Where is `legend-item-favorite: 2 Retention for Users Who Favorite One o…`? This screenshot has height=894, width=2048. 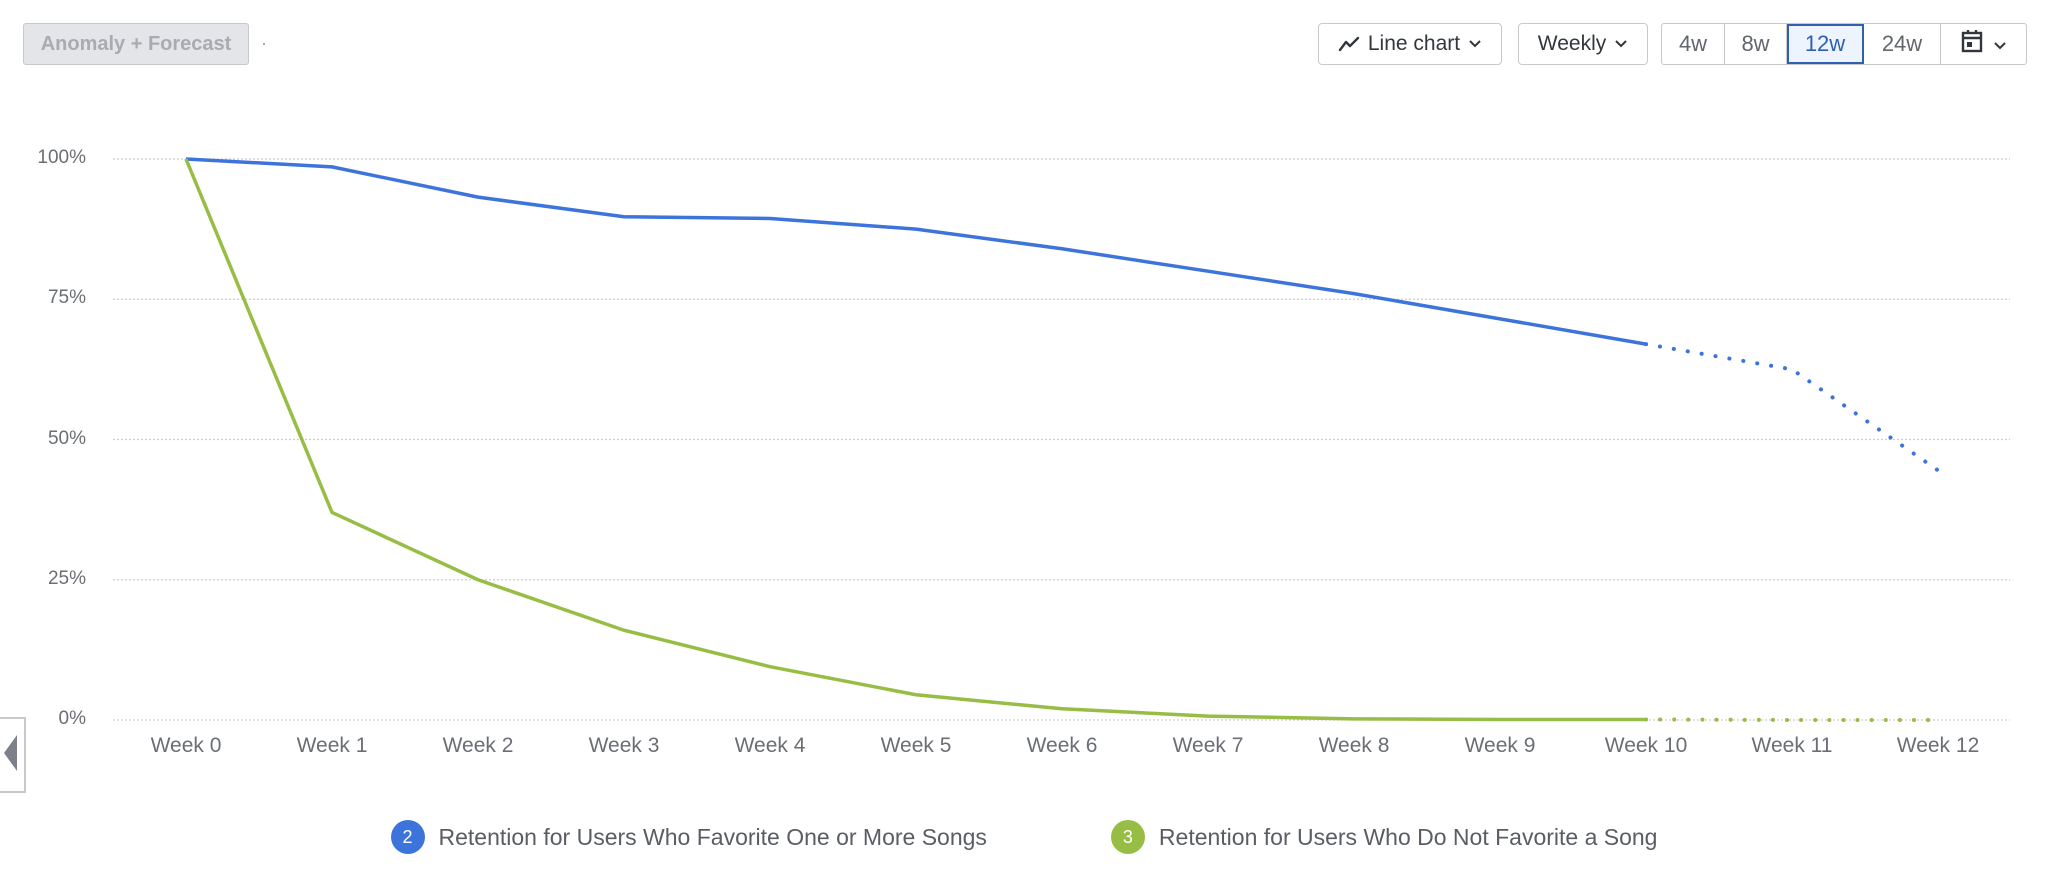
legend-item-favorite: 2 Retention for Users Who Favorite One o… is located at coordinates (688, 837).